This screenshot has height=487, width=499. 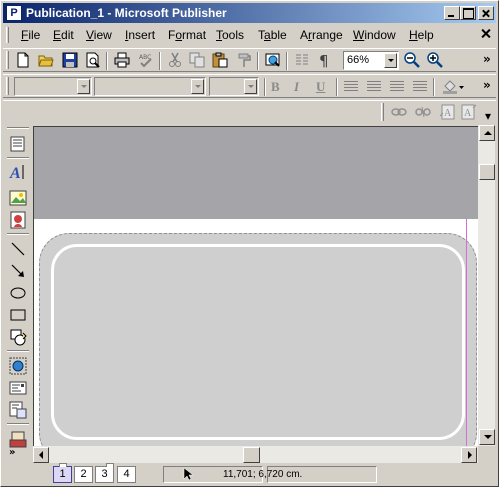 What do you see at coordinates (15, 173) in the screenshot?
I see `svg-text: A` at bounding box center [15, 173].